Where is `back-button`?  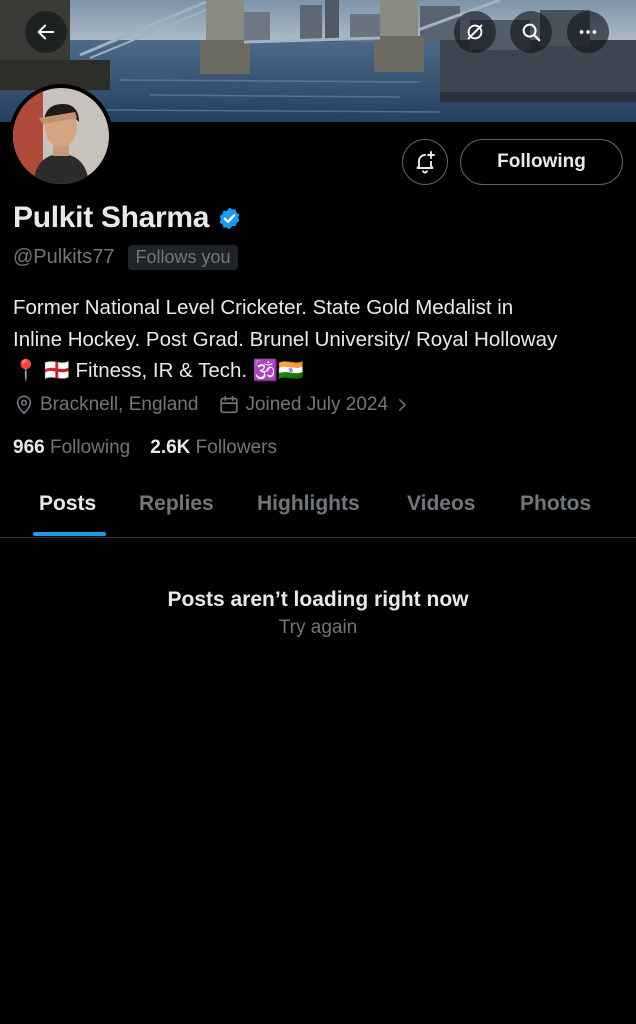
back-button is located at coordinates (46, 32).